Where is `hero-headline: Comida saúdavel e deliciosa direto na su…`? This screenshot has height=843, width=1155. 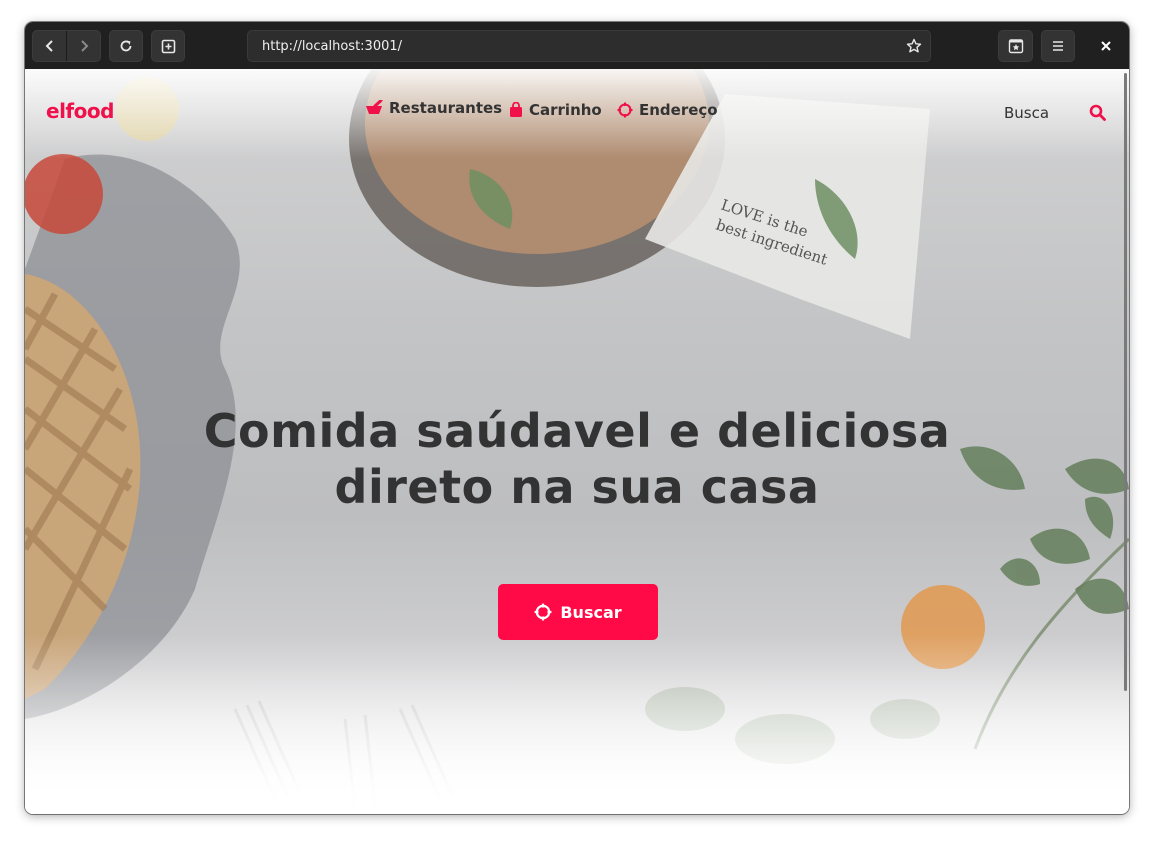
hero-headline: Comida saúdavel e deliciosa direto na su… is located at coordinates (577, 459).